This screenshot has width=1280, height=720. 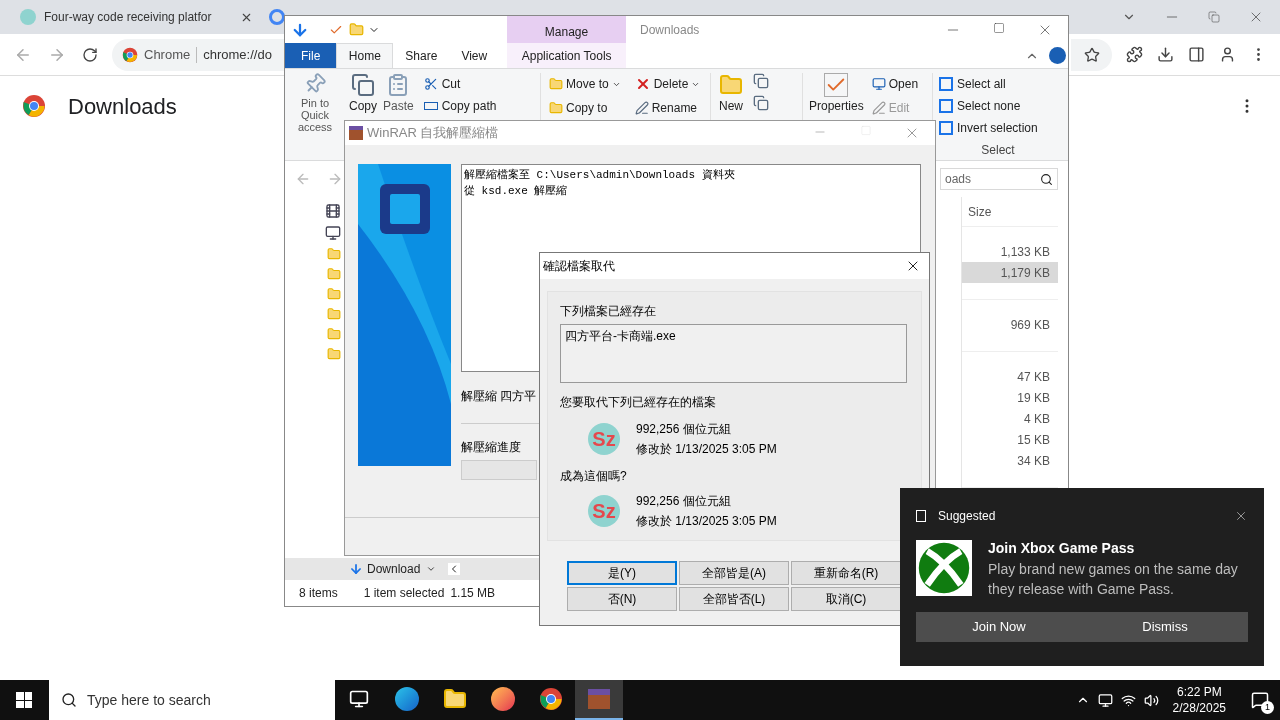 I want to click on paste-button: Paste, so click(x=398, y=106).